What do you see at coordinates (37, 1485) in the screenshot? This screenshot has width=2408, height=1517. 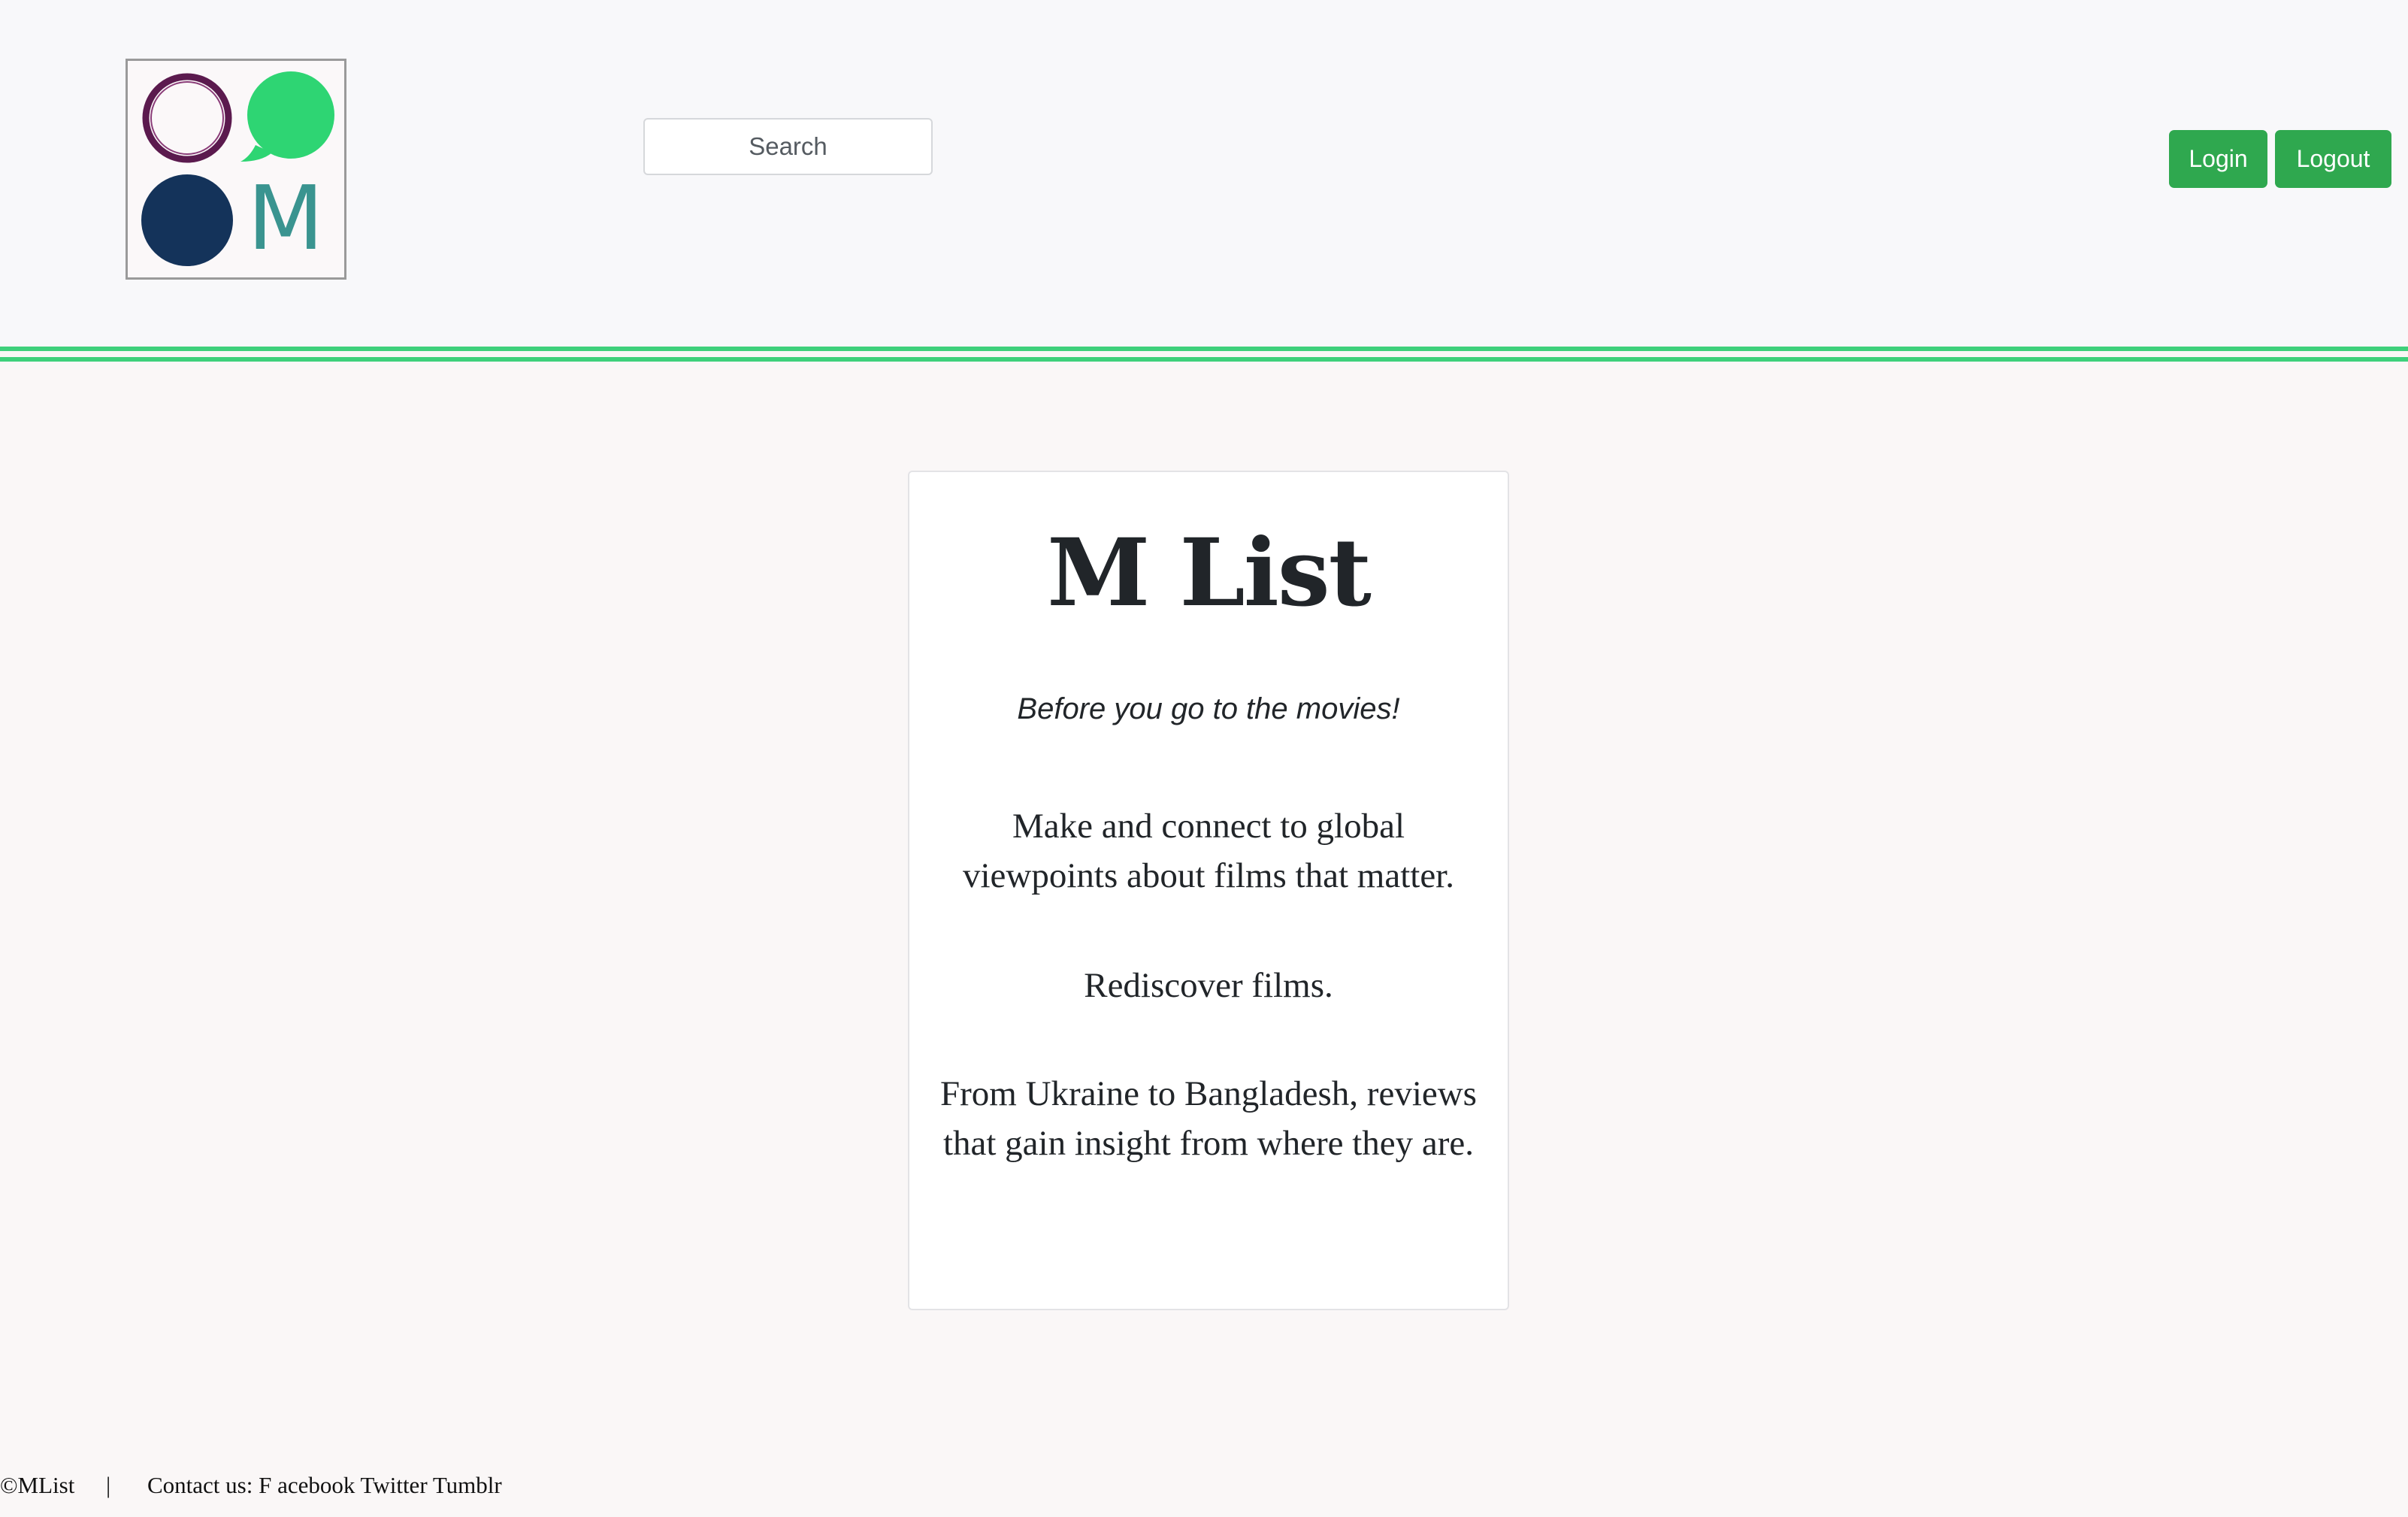 I see `footer-copyright: ©MList` at bounding box center [37, 1485].